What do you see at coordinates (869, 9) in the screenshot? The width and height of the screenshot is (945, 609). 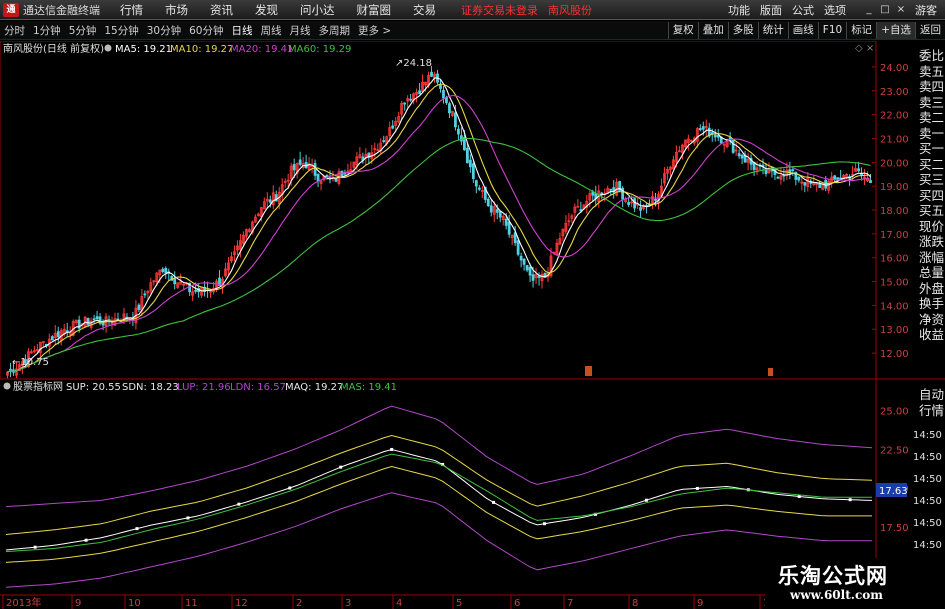 I see `minimize-icon: _` at bounding box center [869, 9].